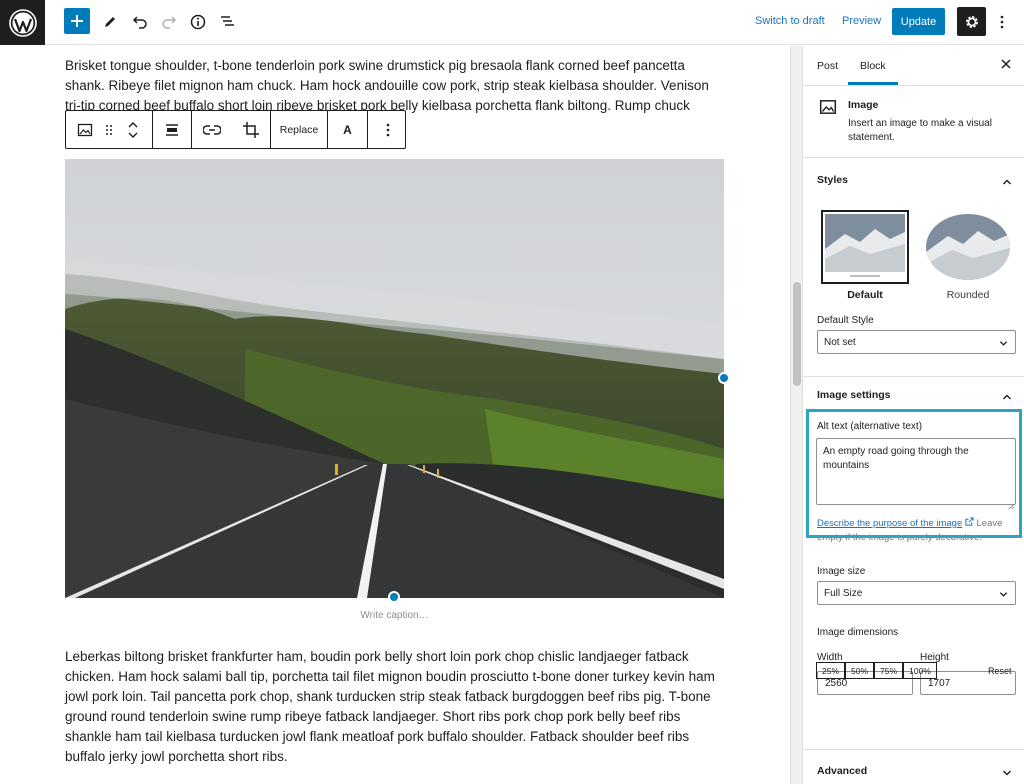 Image resolution: width=1024 pixels, height=784 pixels. What do you see at coordinates (888, 670) in the screenshot?
I see `size-75-button: 75%` at bounding box center [888, 670].